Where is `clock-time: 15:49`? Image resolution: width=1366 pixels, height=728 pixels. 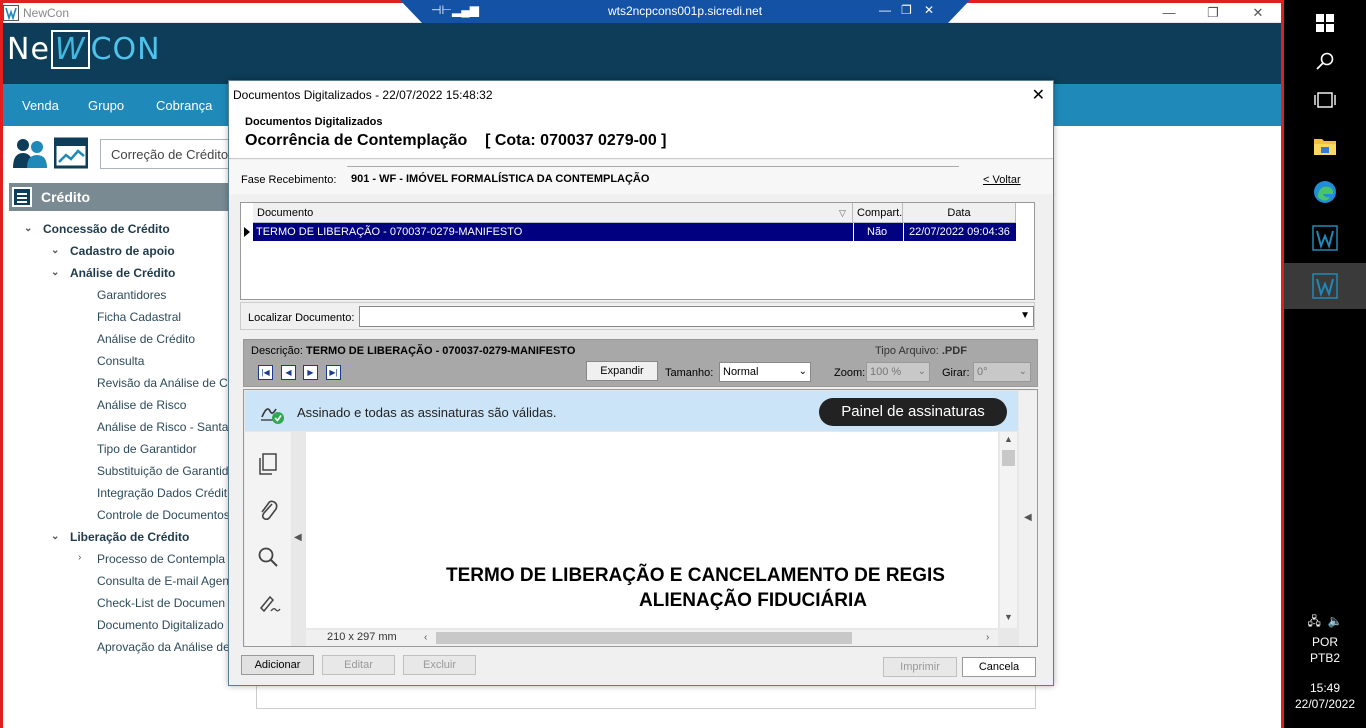 clock-time: 15:49 is located at coordinates (1325, 688).